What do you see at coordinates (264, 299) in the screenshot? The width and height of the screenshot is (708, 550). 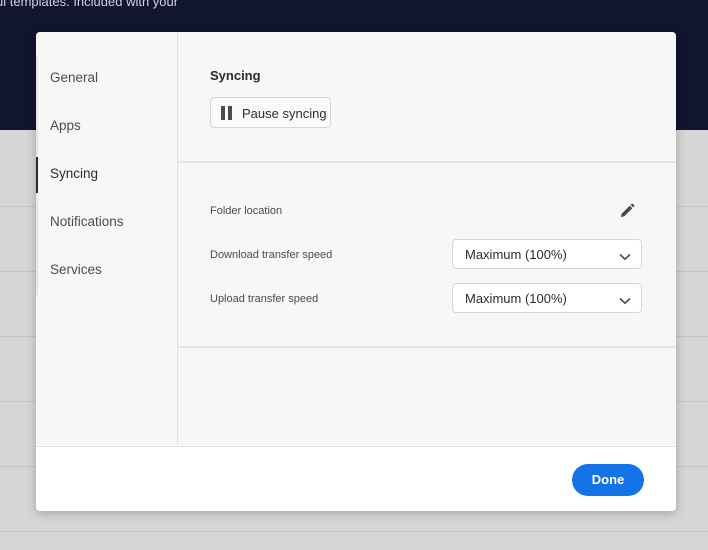 I see `upload-speed-label: Upload transfer speed` at bounding box center [264, 299].